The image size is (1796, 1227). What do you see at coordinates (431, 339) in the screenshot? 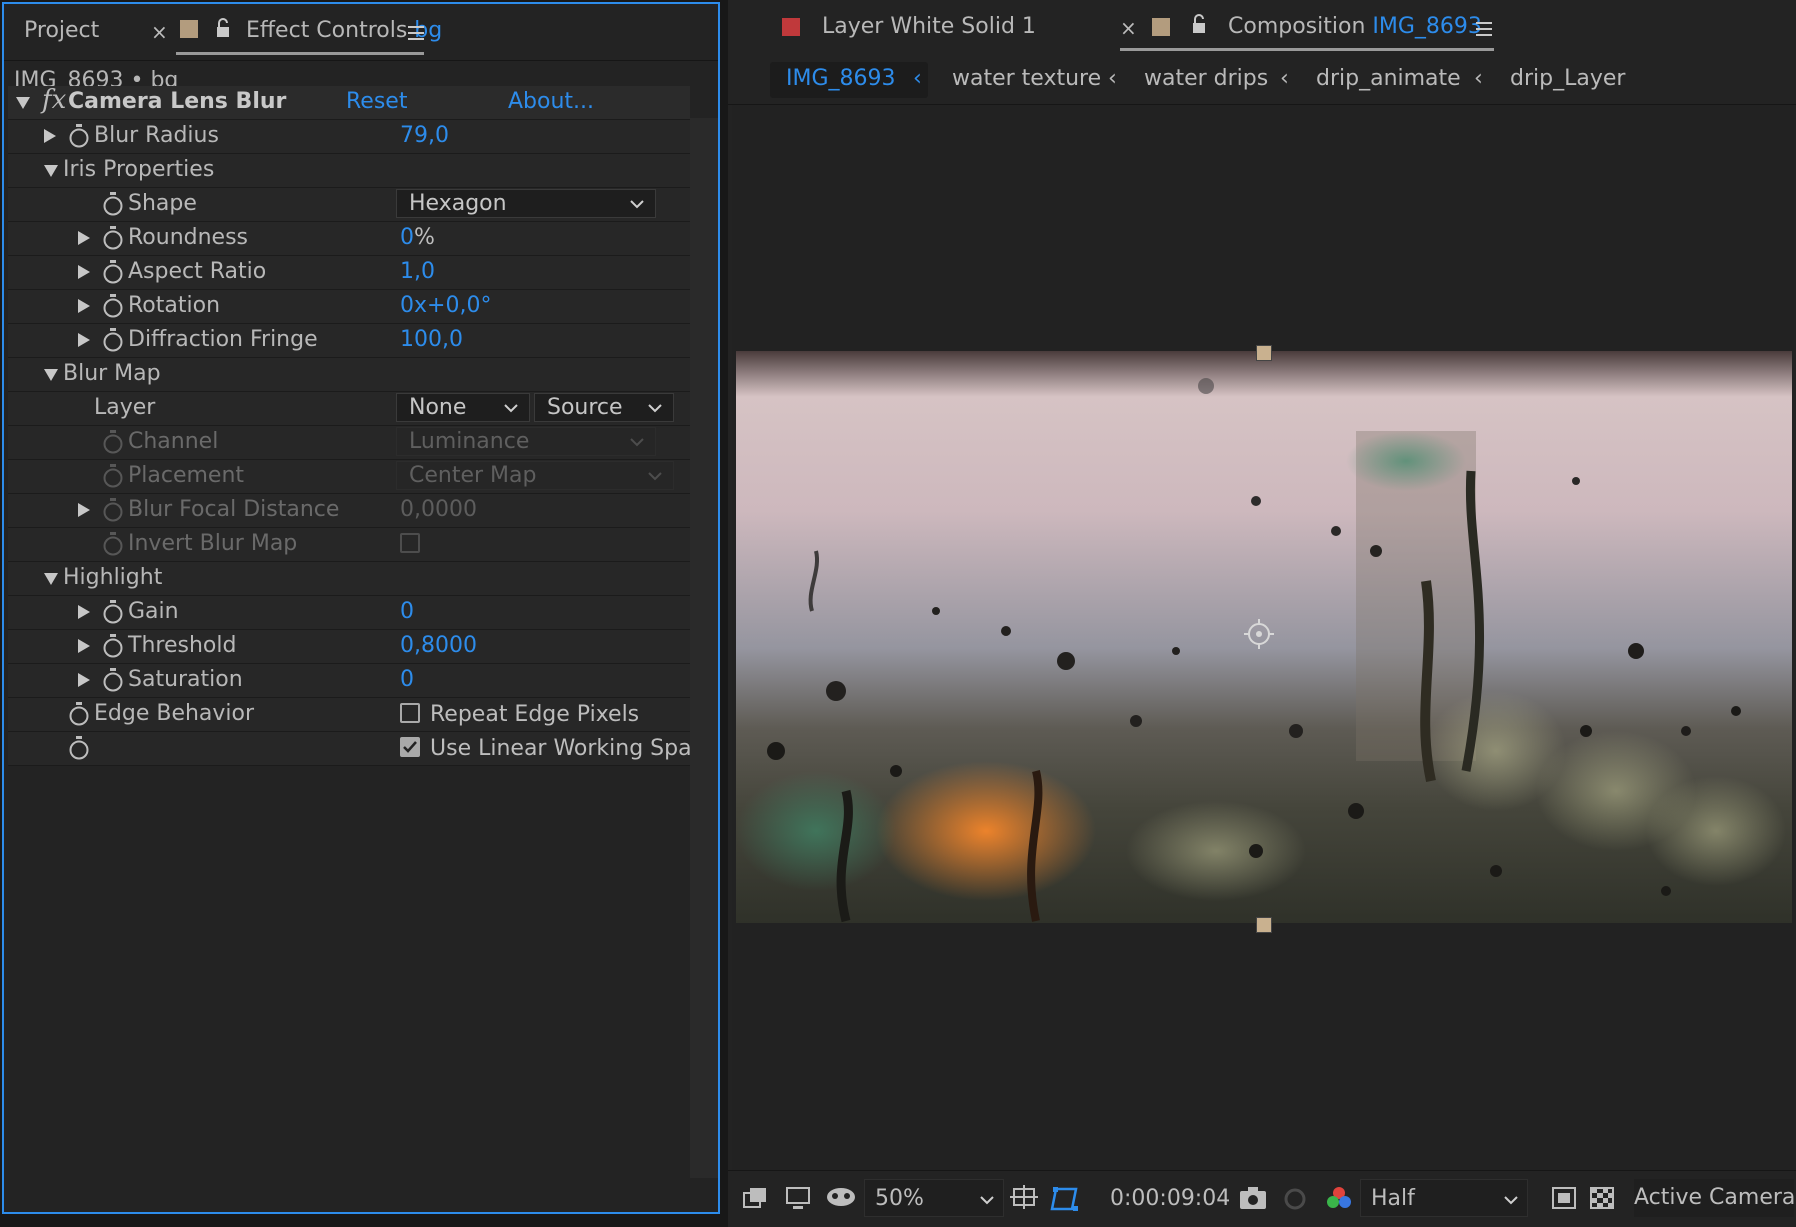
I see `diffraction-fringe-value: 100,0` at bounding box center [431, 339].